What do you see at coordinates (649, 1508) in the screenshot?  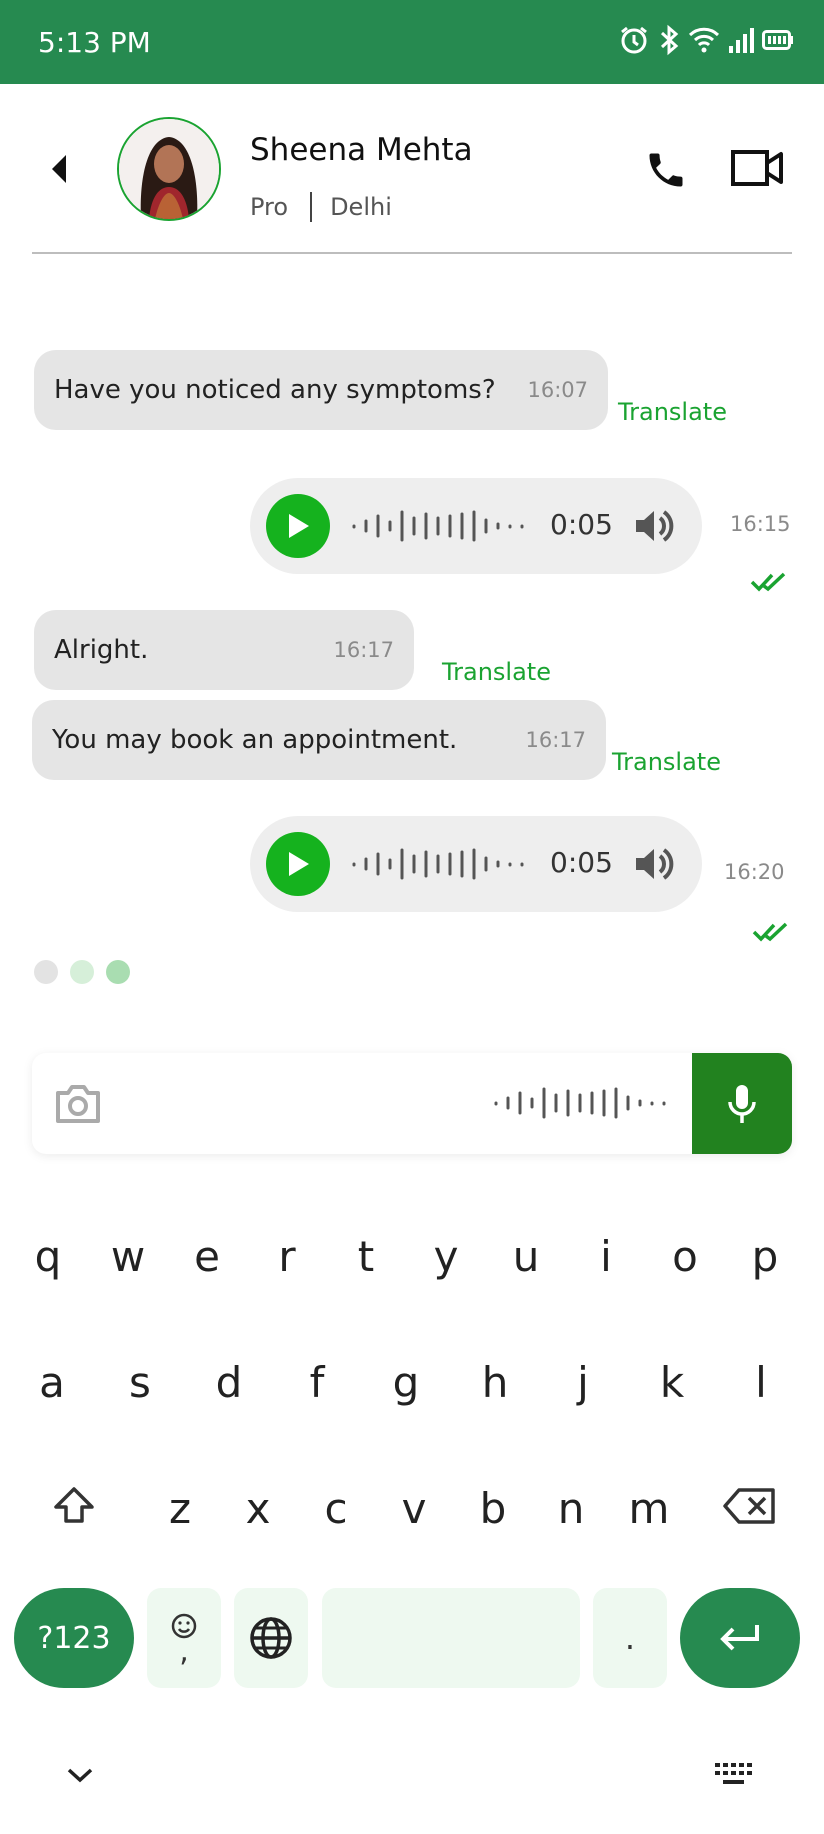 I see `key-m: m` at bounding box center [649, 1508].